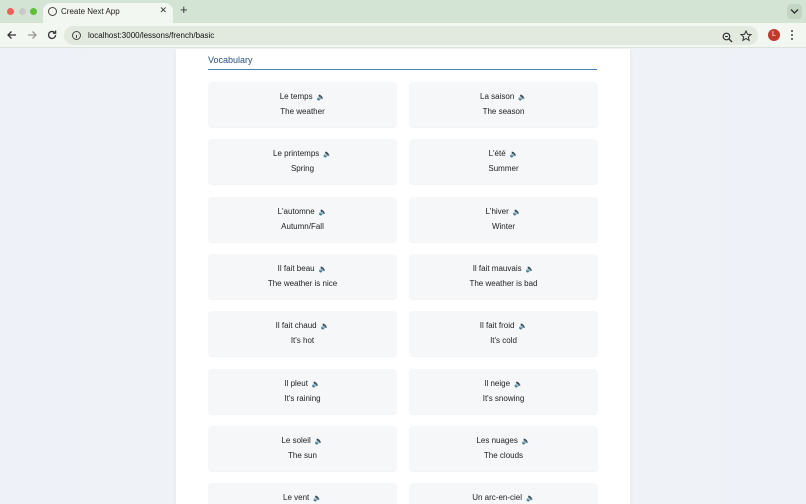 This screenshot has width=806, height=504. Describe the element at coordinates (503, 334) in the screenshot. I see `vocab-card: Il fait froid 🔈 It's cold` at that location.